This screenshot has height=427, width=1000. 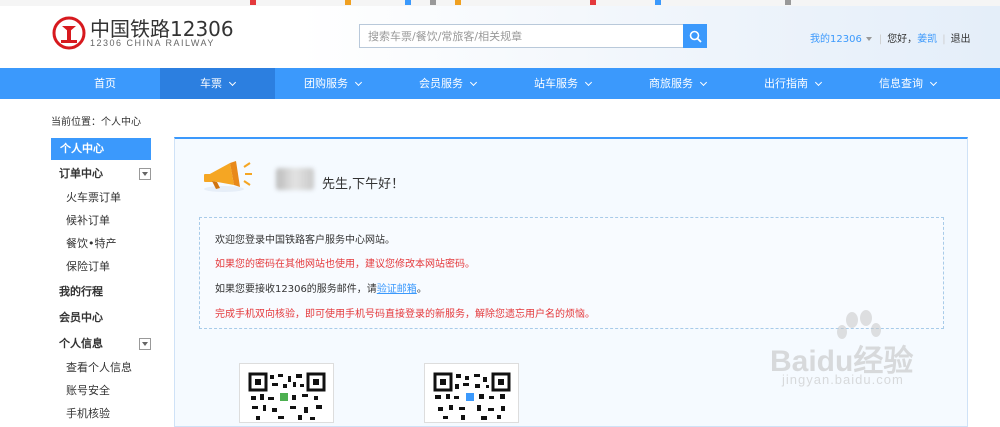 What do you see at coordinates (295, 179) in the screenshot?
I see `username-blurred` at bounding box center [295, 179].